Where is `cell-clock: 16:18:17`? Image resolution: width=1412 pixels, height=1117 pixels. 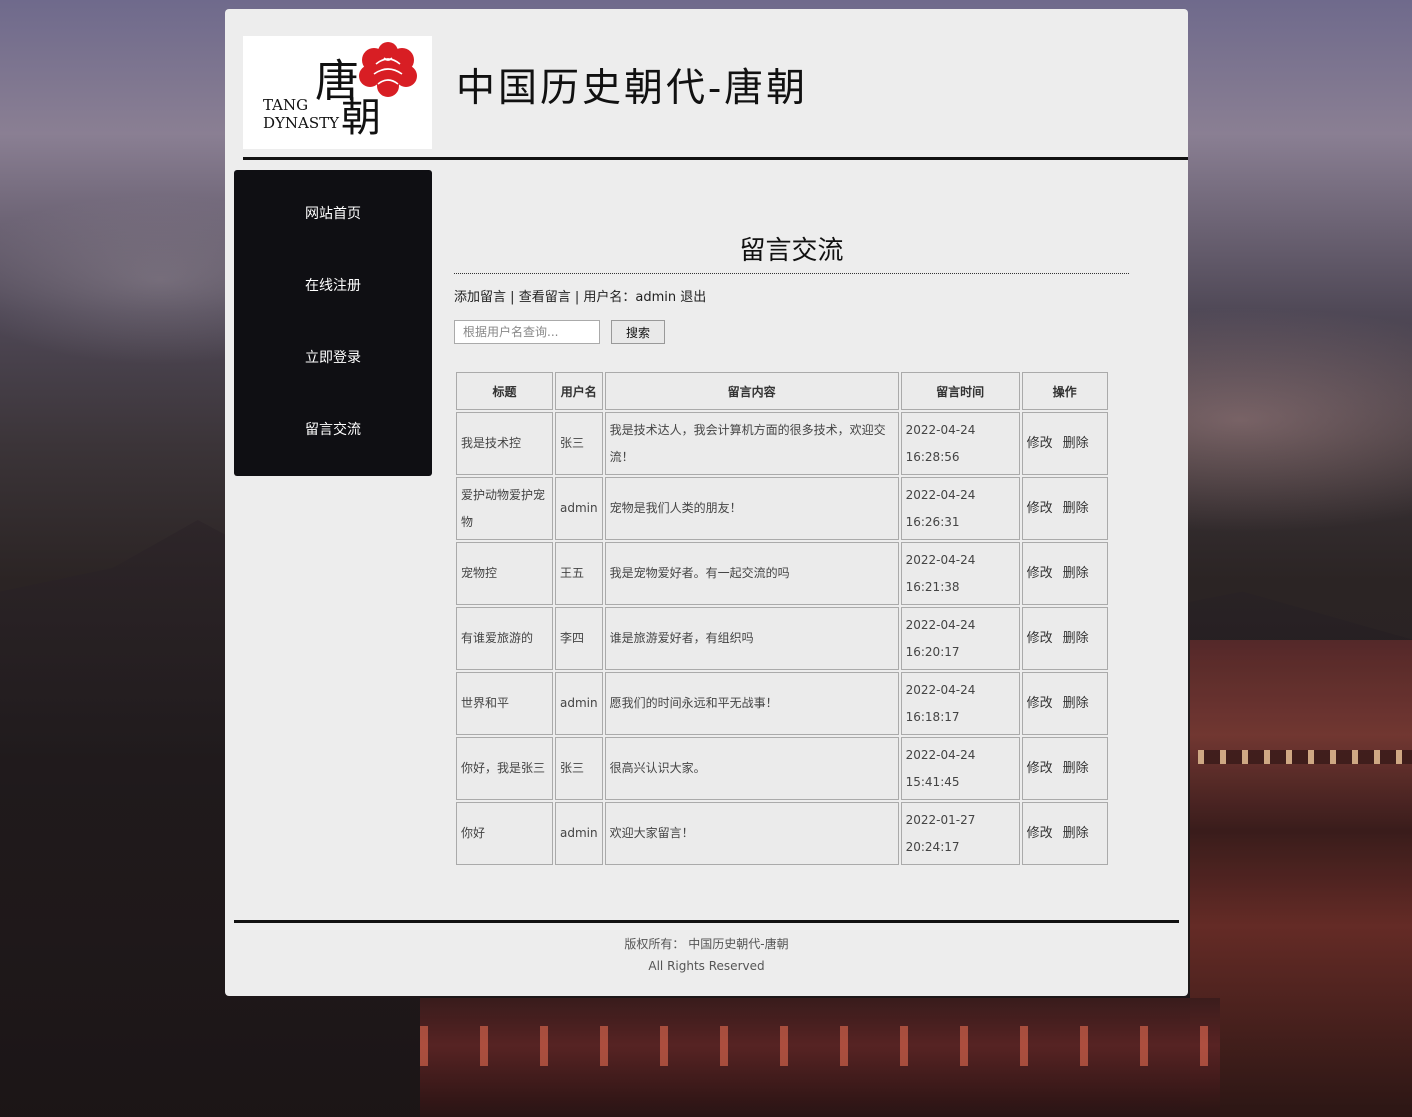 cell-clock: 16:18:17 is located at coordinates (932, 716).